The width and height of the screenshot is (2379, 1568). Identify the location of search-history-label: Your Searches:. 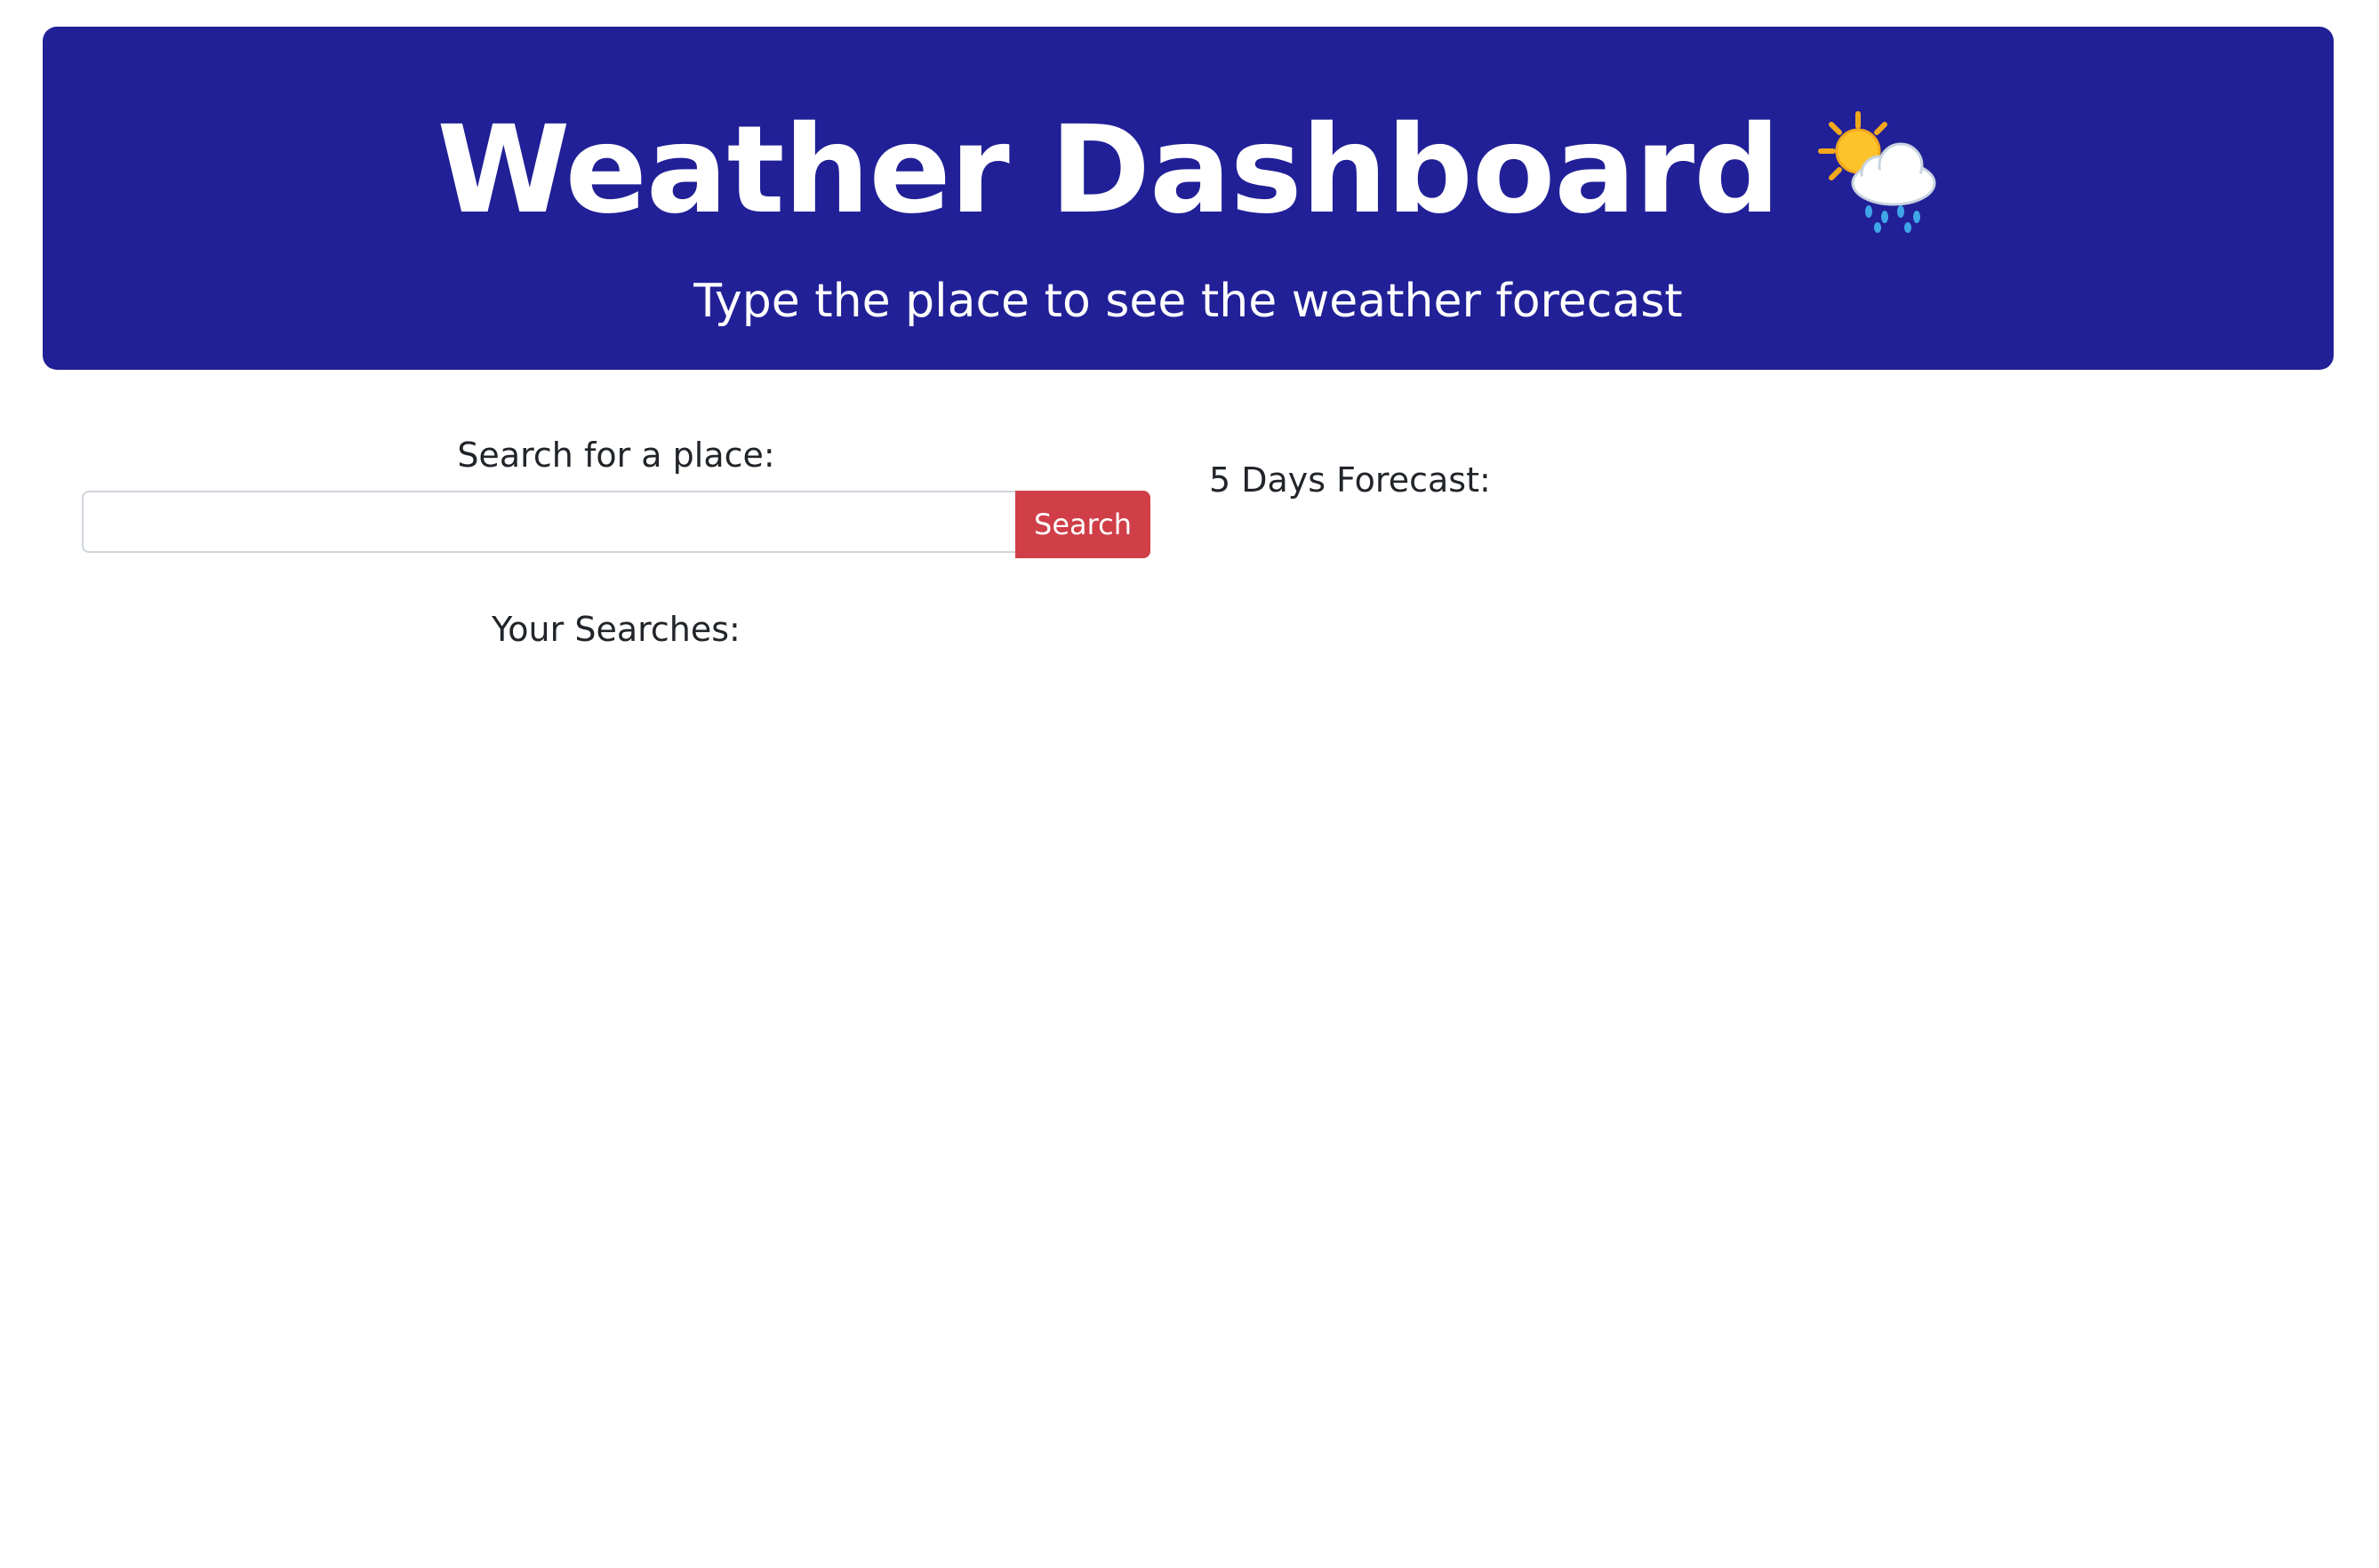
(616, 629).